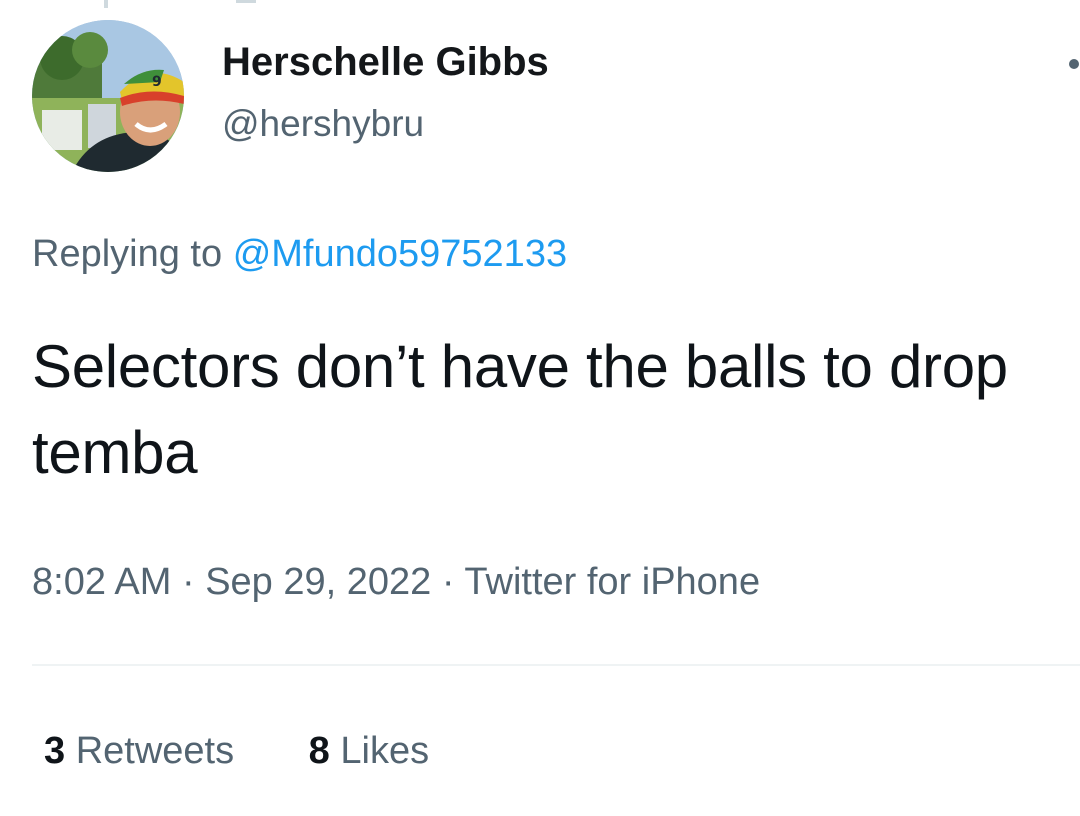 Image resolution: width=1080 pixels, height=816 pixels. What do you see at coordinates (612, 582) in the screenshot?
I see `tweet-source-link: Twitter for iPhone` at bounding box center [612, 582].